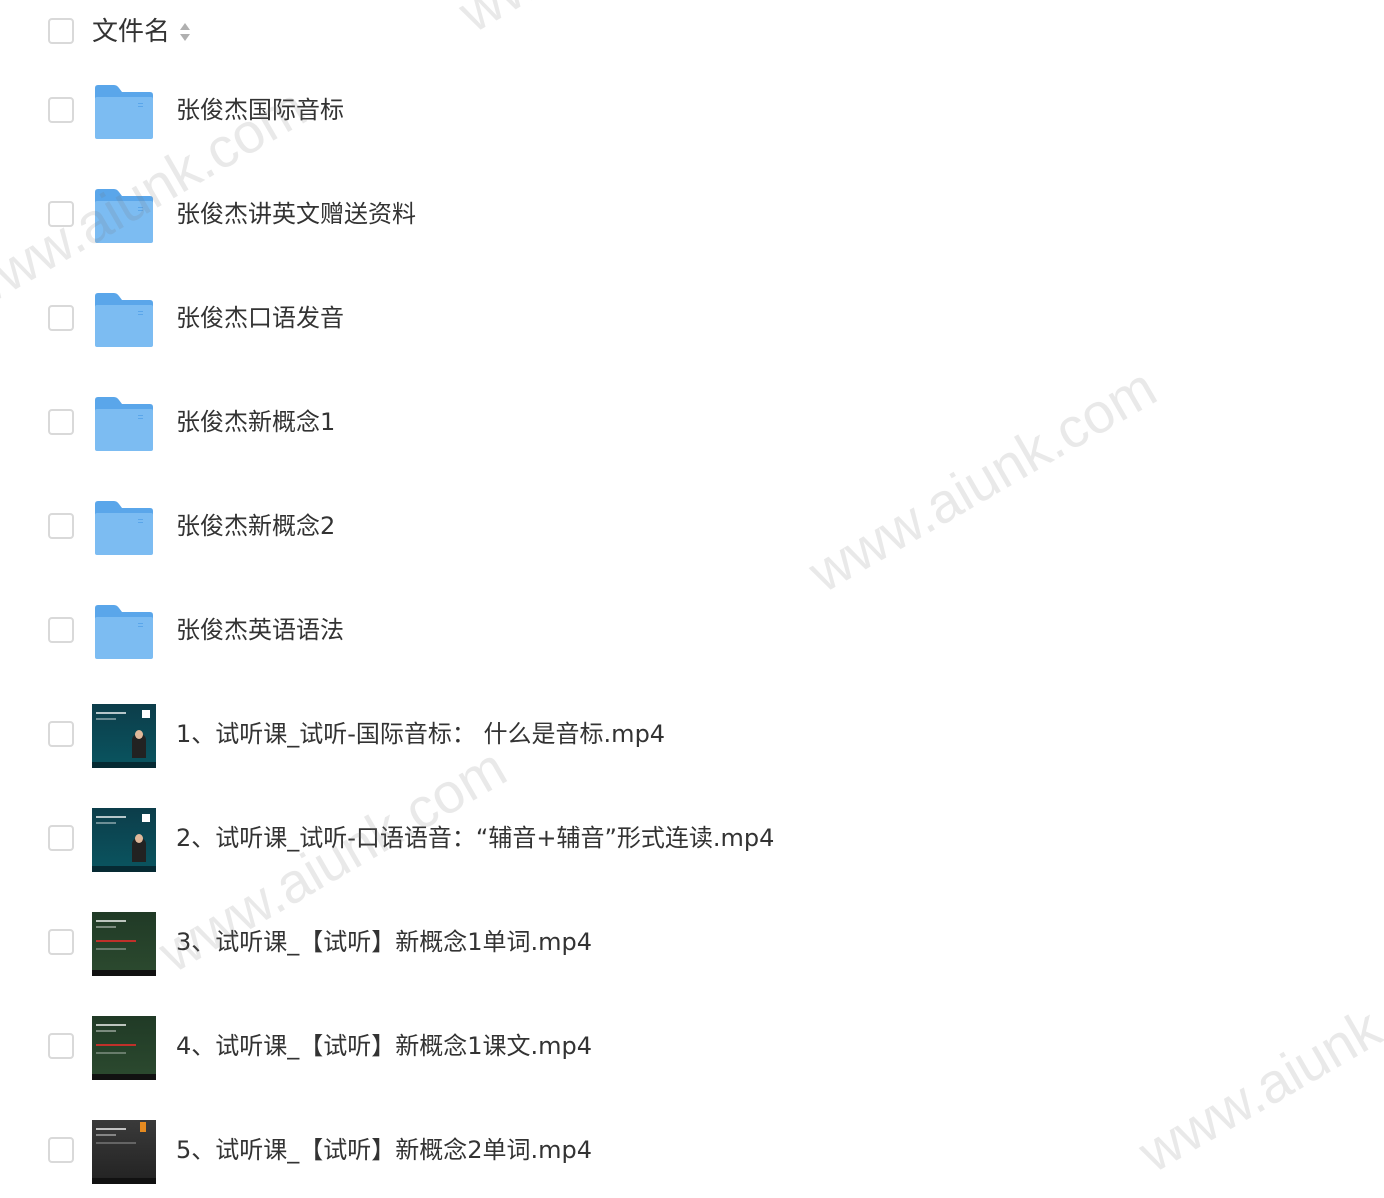 The height and width of the screenshot is (1198, 1384). Describe the element at coordinates (61, 31) in the screenshot. I see `select-all-checkbox` at that location.